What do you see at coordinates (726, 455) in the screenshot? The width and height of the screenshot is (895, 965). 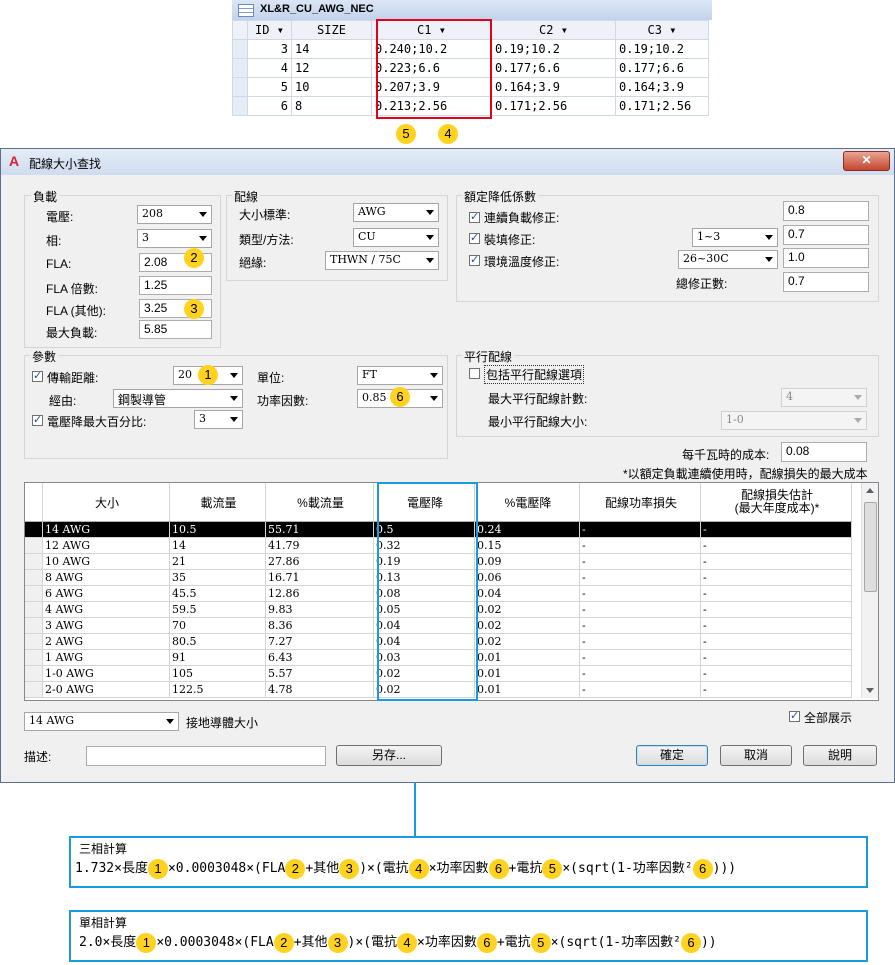 I see `cost-label: 每千瓦時的成本:` at bounding box center [726, 455].